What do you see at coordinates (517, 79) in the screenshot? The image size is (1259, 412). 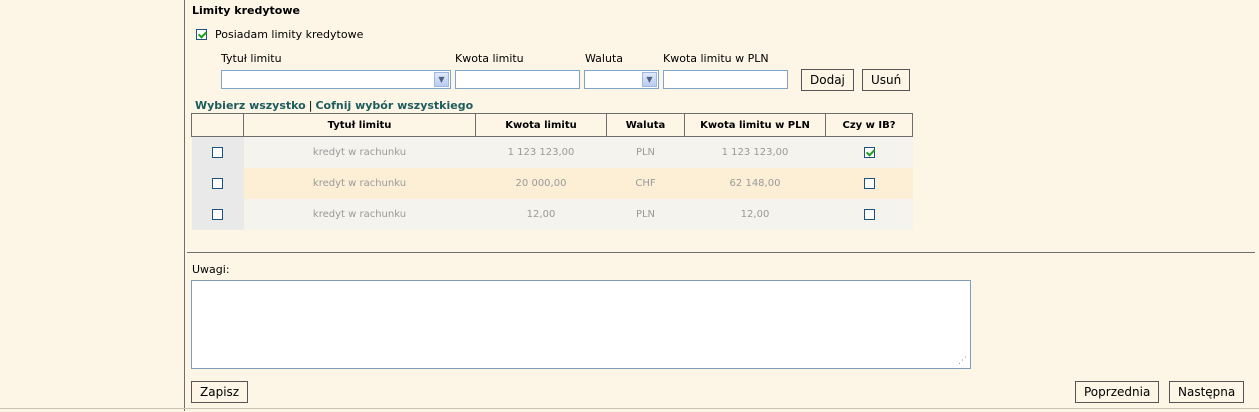 I see `amount-input` at bounding box center [517, 79].